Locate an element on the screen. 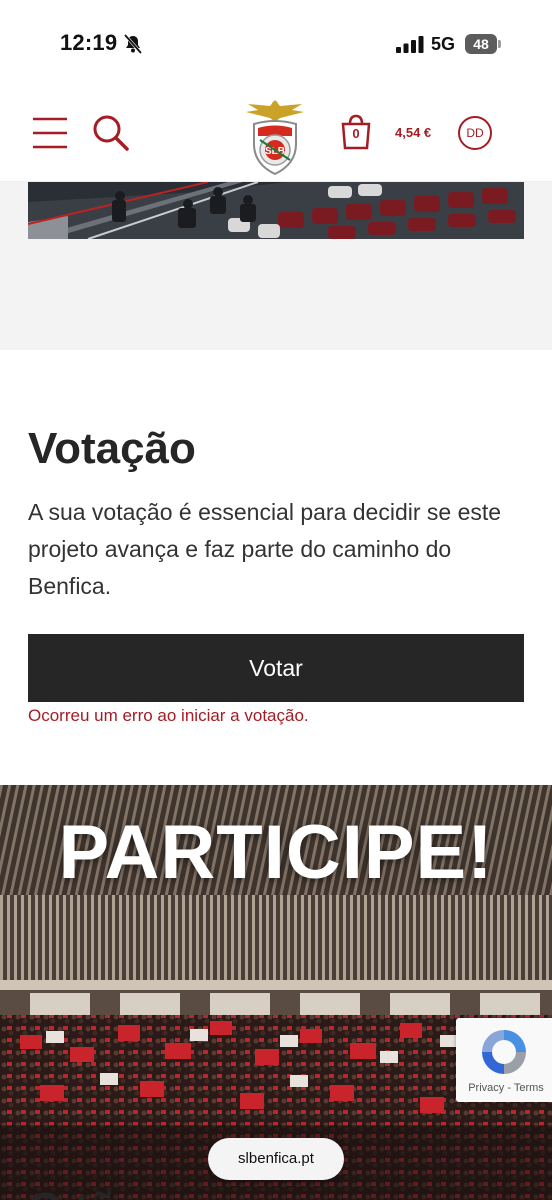  battery-level: 48 is located at coordinates (481, 44).